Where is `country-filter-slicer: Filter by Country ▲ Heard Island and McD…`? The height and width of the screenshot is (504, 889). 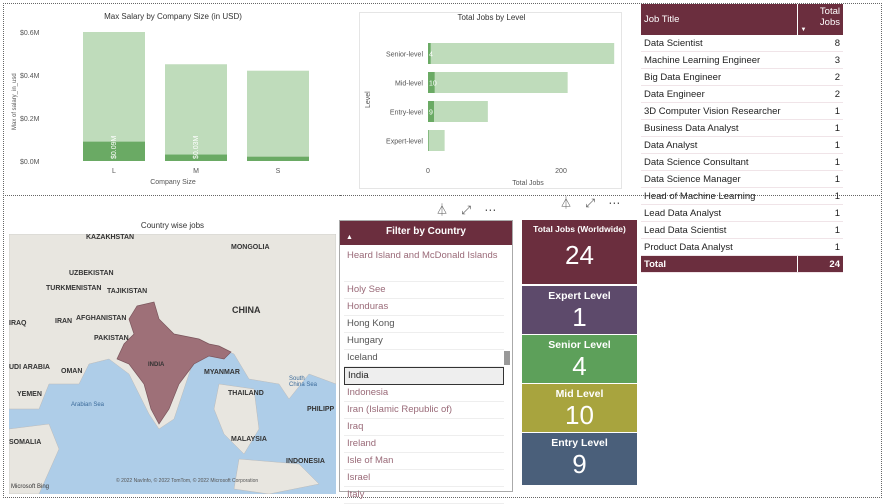 country-filter-slicer: Filter by Country ▲ Heard Island and McD… is located at coordinates (426, 362).